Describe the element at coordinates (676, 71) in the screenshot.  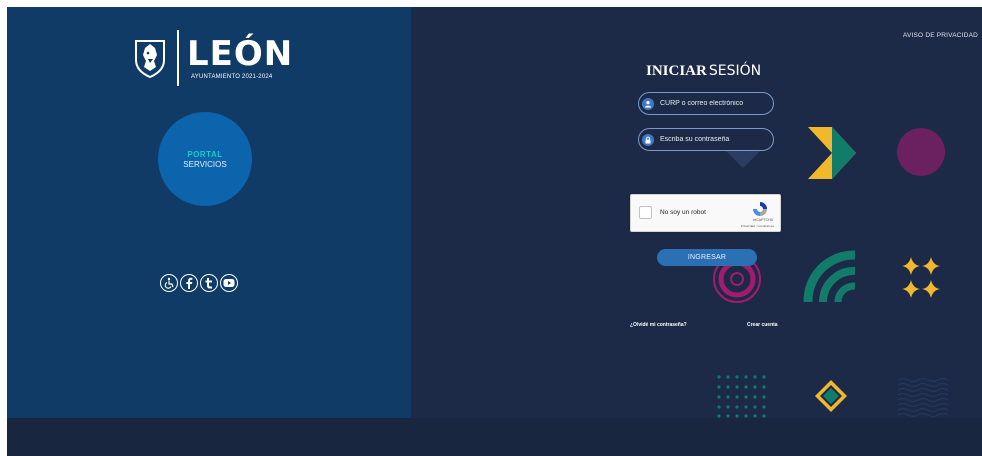
I see `login-title-bold: INICIAR` at that location.